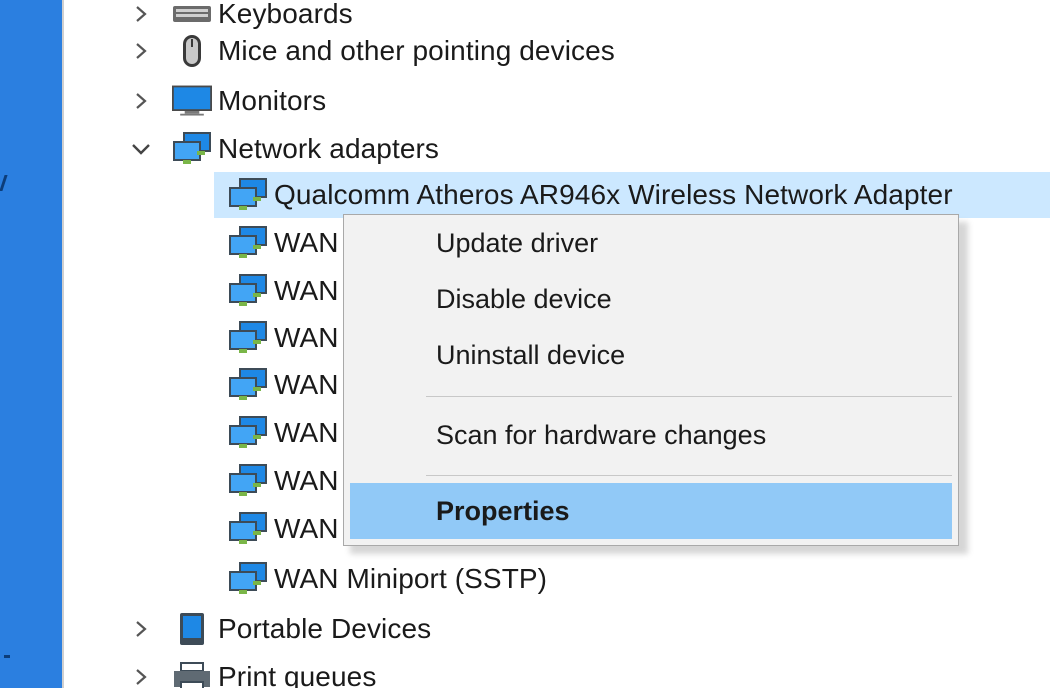  What do you see at coordinates (63, 344) in the screenshot?
I see `pane-divider` at bounding box center [63, 344].